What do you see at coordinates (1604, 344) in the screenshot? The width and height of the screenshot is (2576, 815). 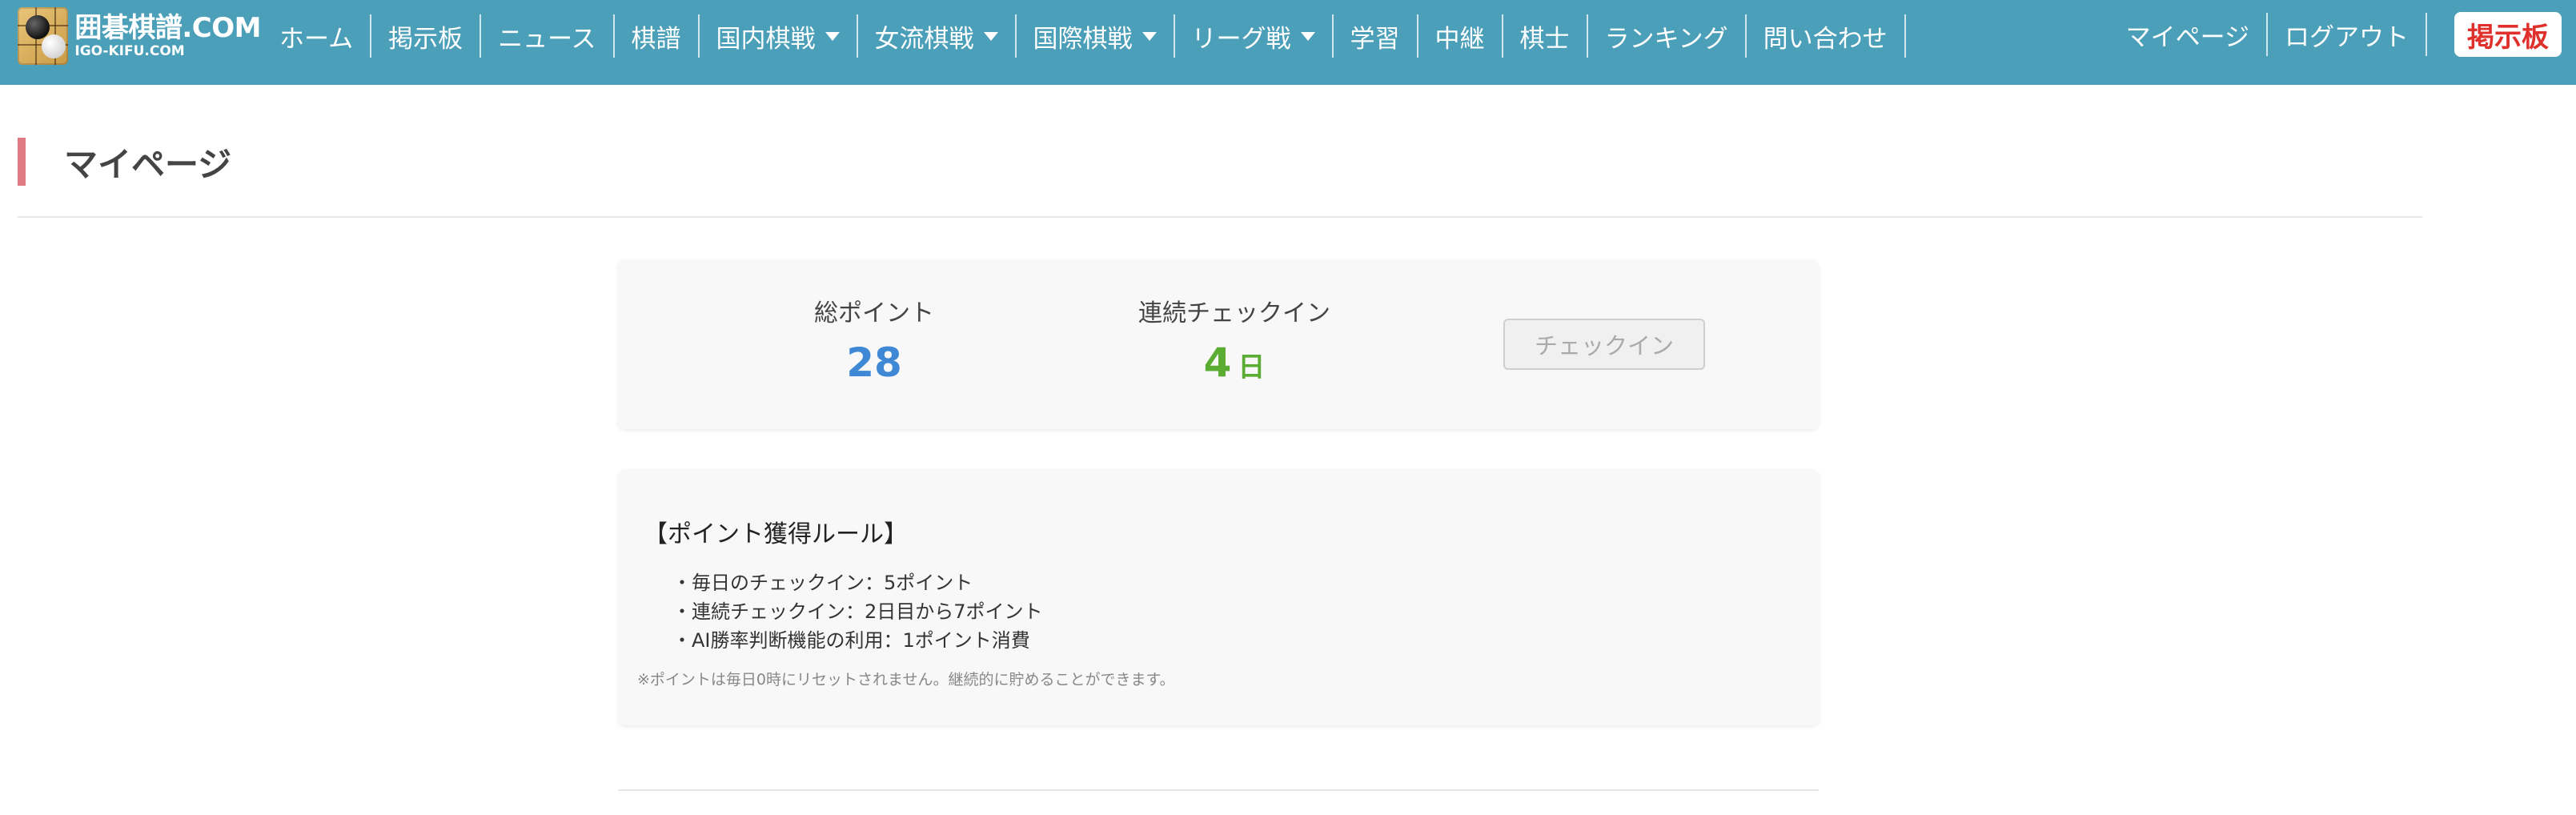 I see `checkin-button: チェックイン` at bounding box center [1604, 344].